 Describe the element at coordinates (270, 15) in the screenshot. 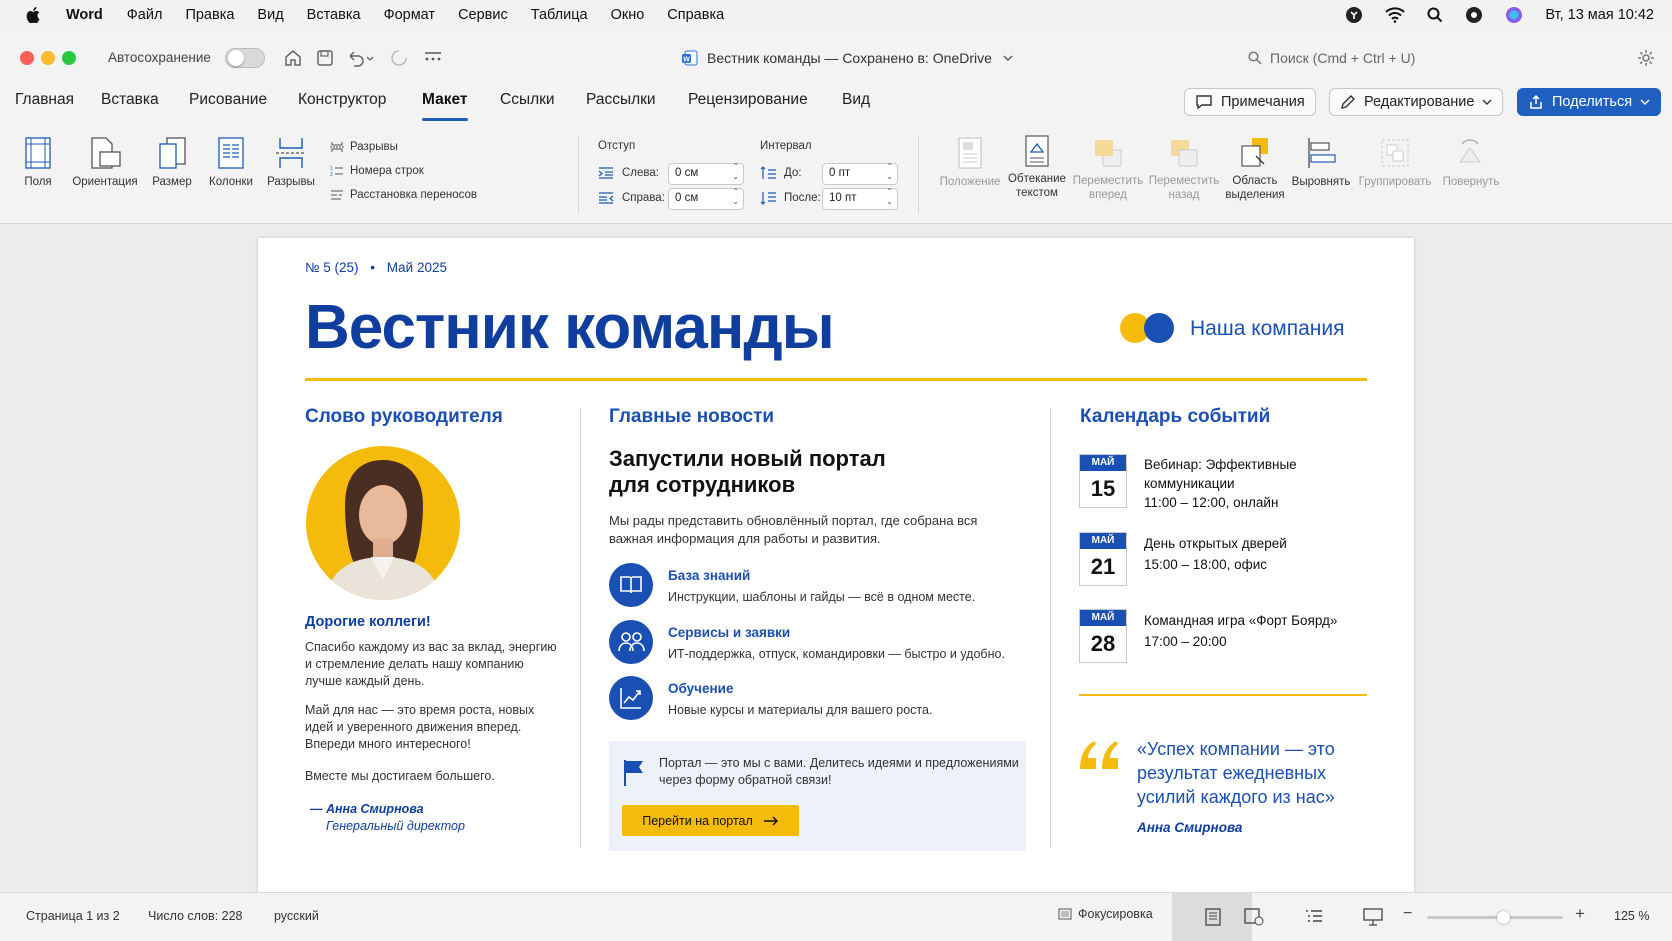

I see `menu-view: Вид` at that location.